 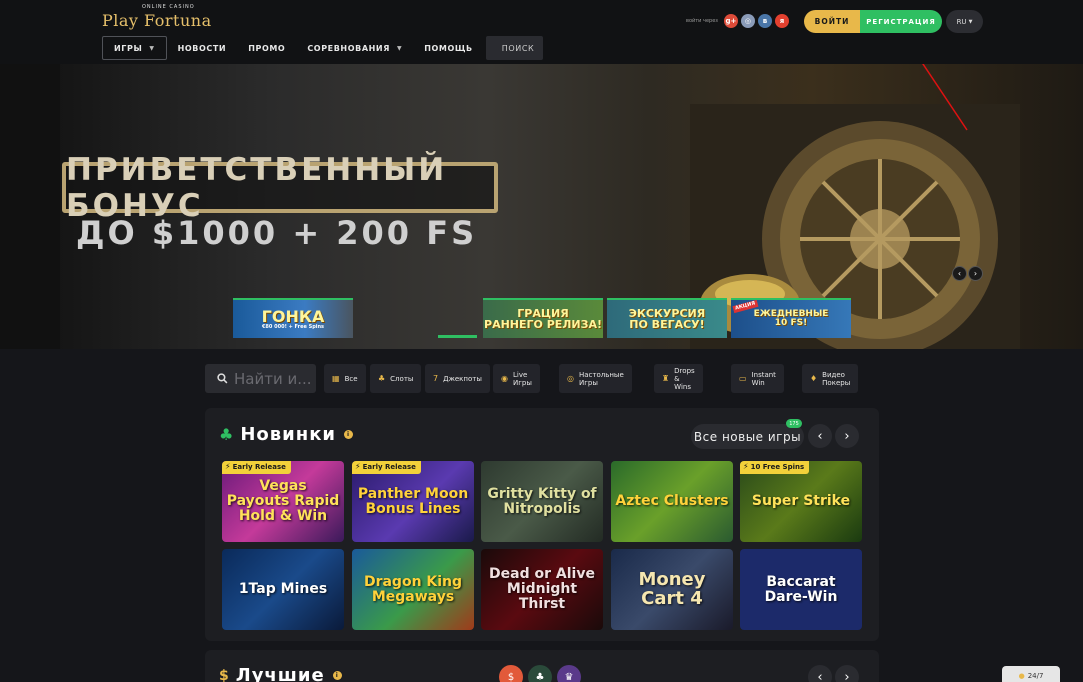 What do you see at coordinates (134, 48) in the screenshot?
I see `nav-games: ИГРЫ ▼` at bounding box center [134, 48].